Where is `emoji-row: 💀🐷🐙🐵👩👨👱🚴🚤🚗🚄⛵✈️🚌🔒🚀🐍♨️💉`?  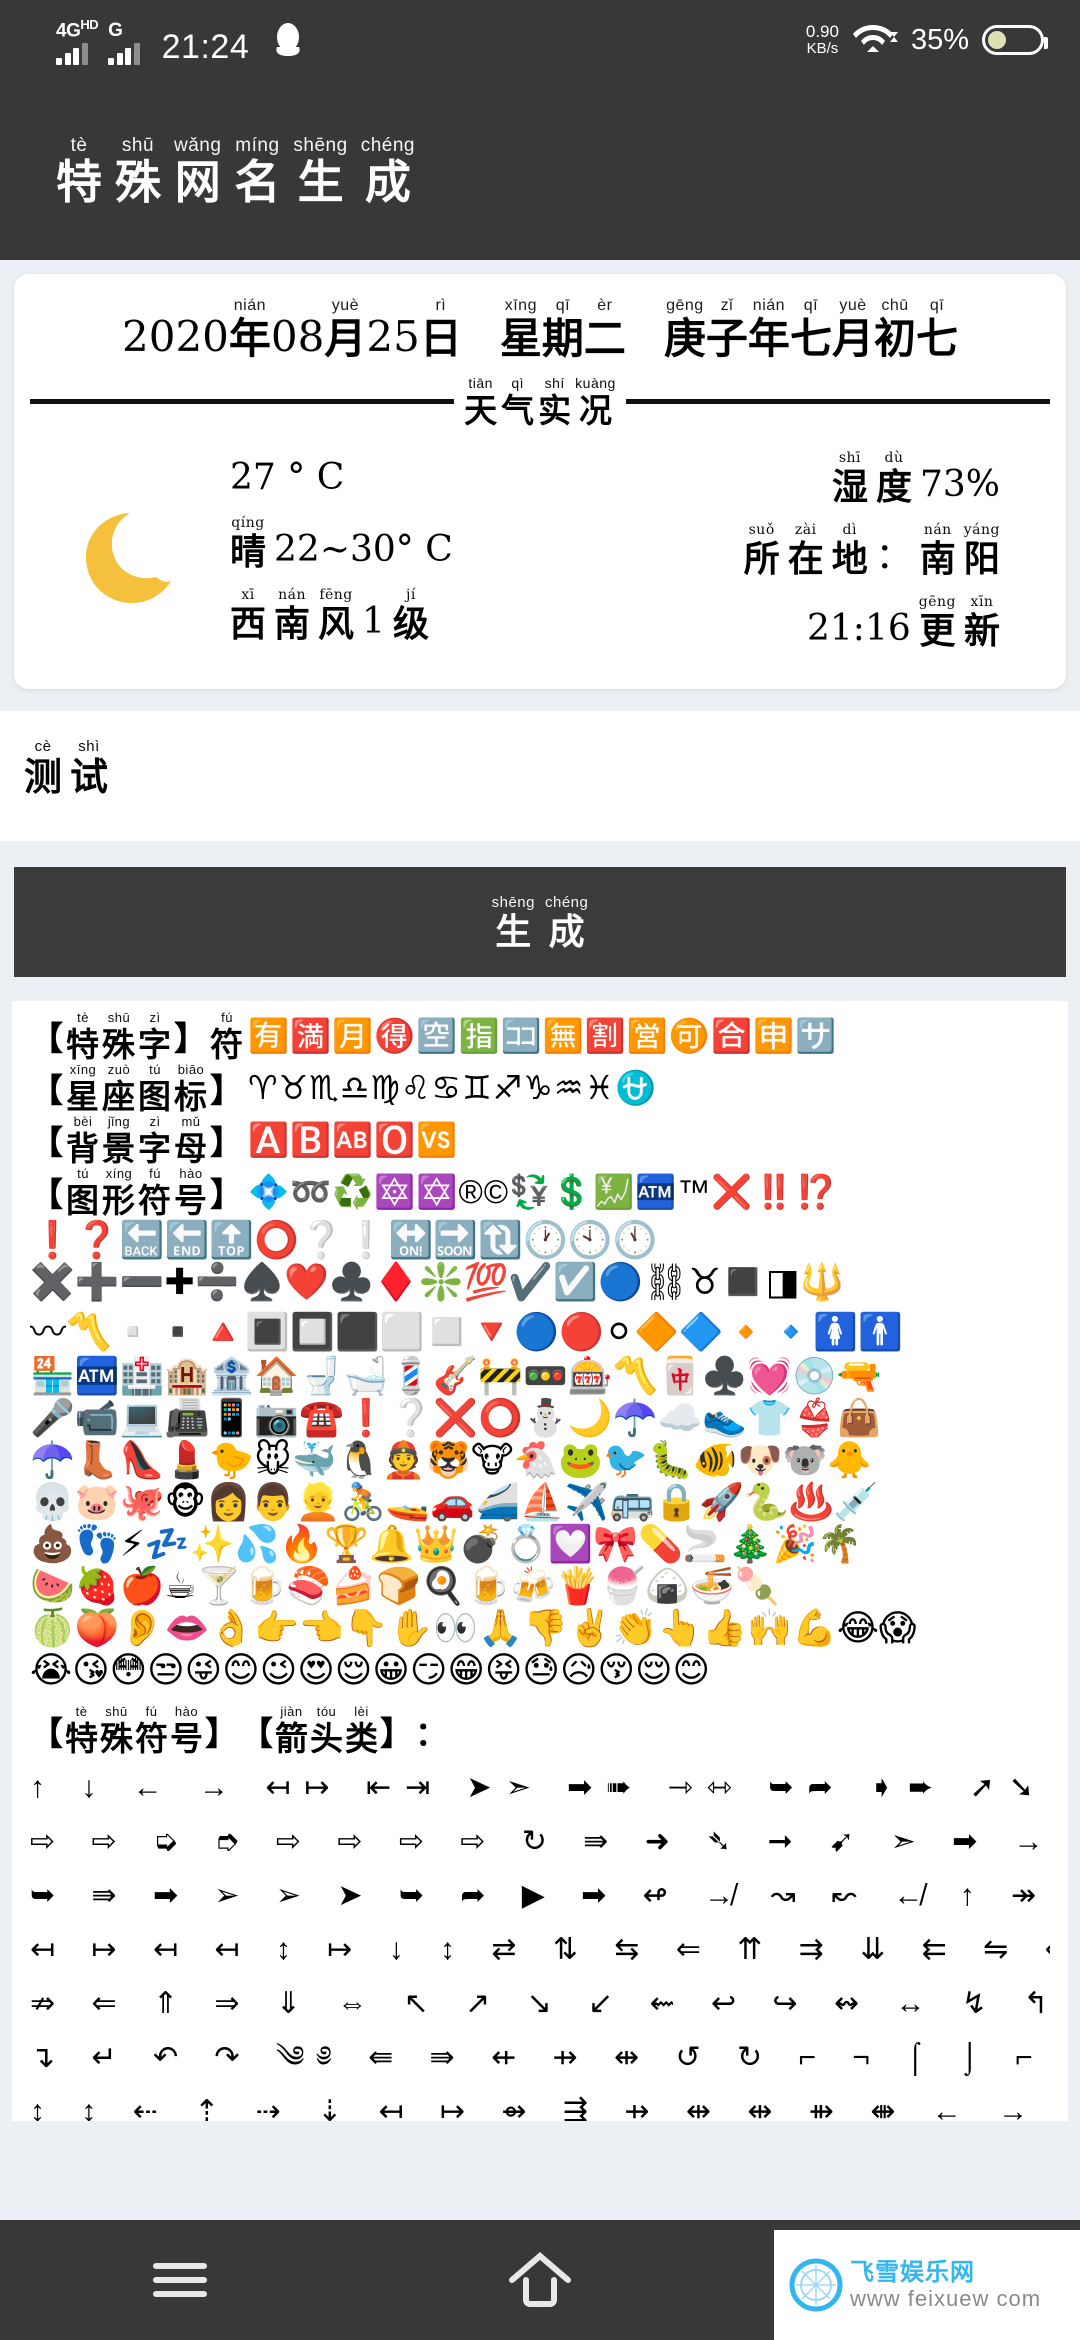
emoji-row: 💀🐷🐙🐵👩👨👱🚴🚤🚗🚄⛵✈️🚌🔒🚀🐍♨️💉 is located at coordinates (540, 1502).